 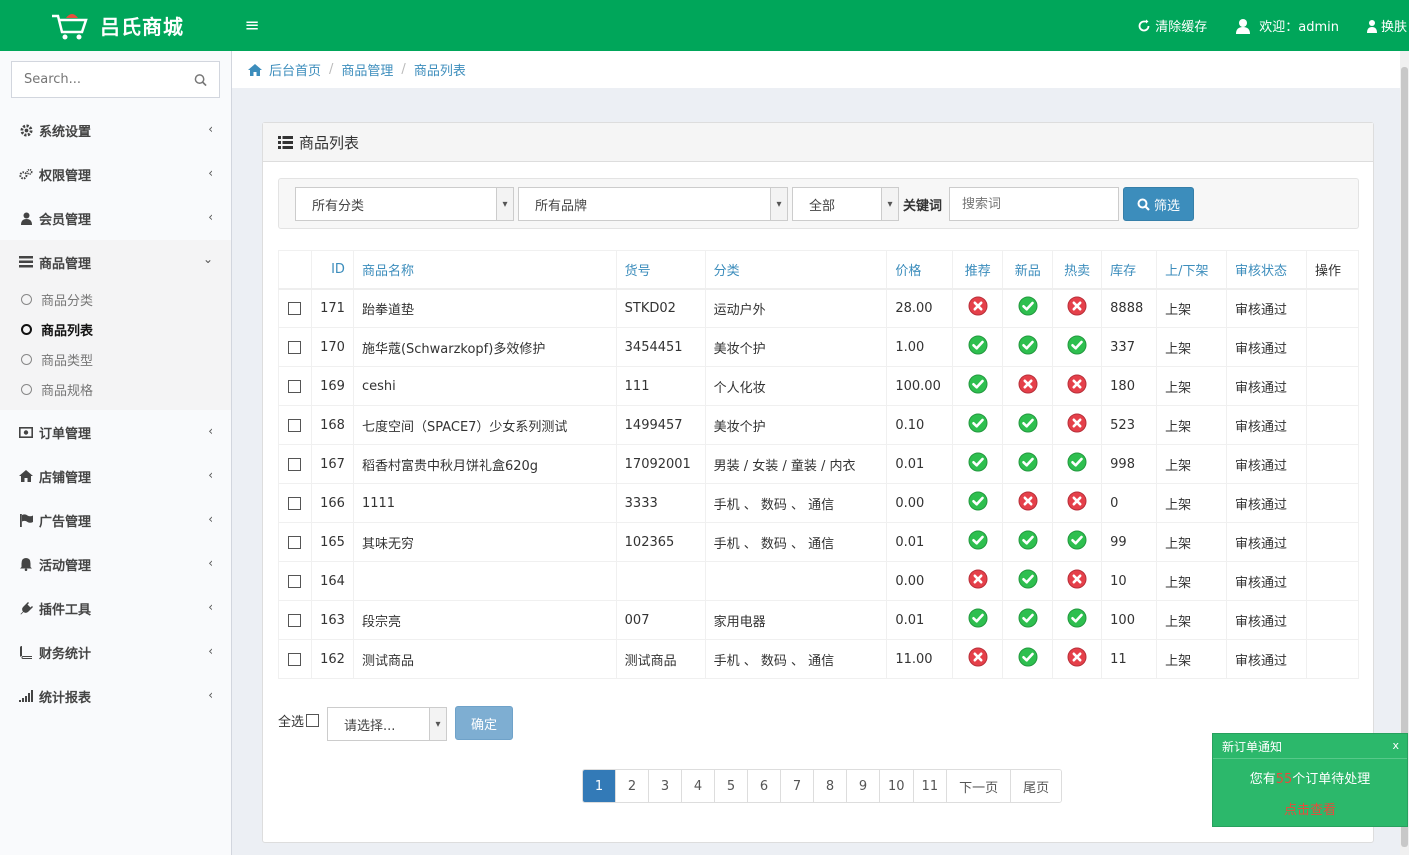 What do you see at coordinates (115, 608) in the screenshot?
I see `sidebar-item-plugins: 插件工具 ‹` at bounding box center [115, 608].